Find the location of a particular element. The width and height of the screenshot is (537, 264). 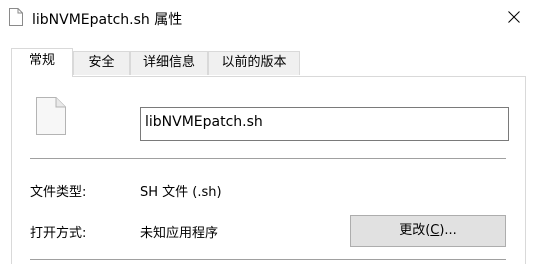

window-title: libNVMEpatch.sh 属性 is located at coordinates (107, 20).